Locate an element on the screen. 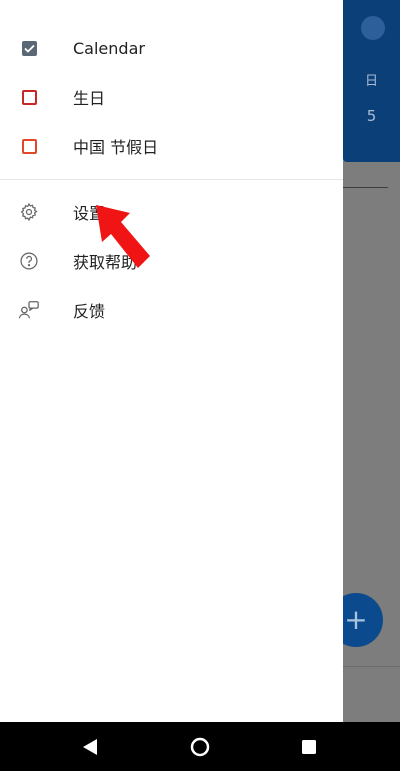 The image size is (400, 771). back-button is located at coordinates (90, 746).